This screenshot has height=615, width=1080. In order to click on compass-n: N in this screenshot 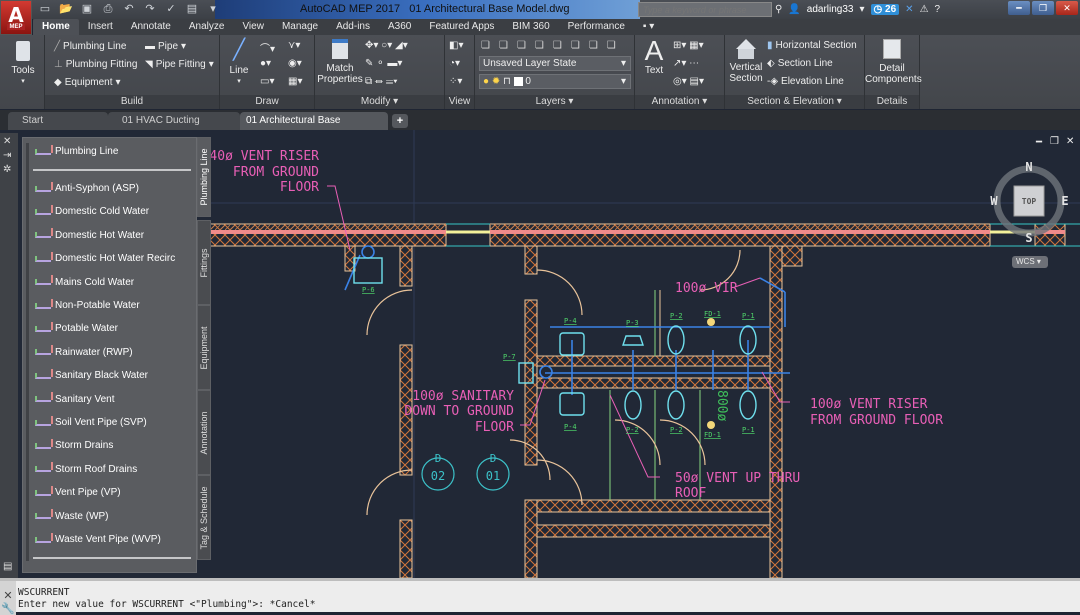, I will do `click(1028, 167)`.